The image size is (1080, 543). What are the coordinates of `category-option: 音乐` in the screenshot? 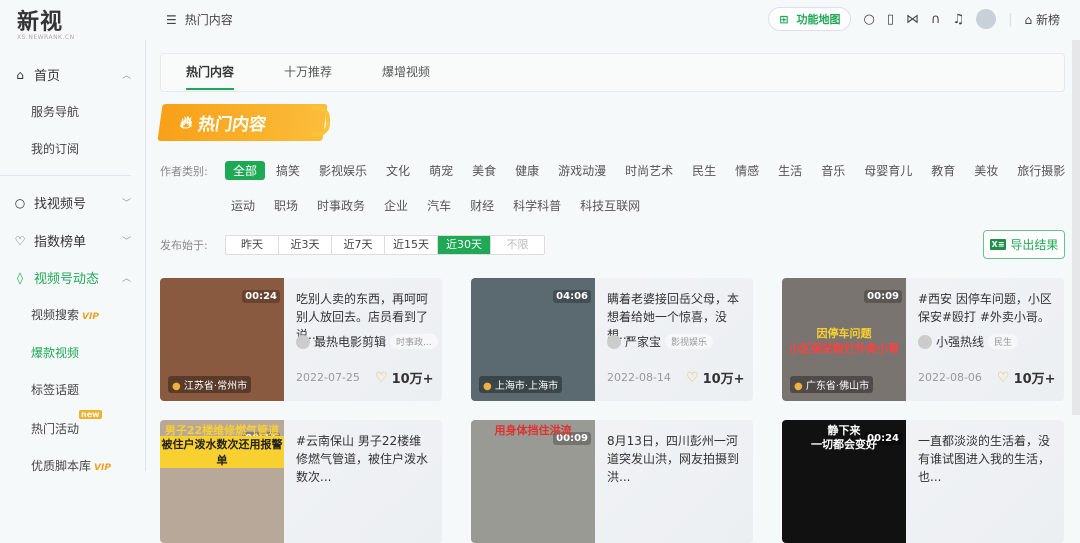 It's located at (833, 170).